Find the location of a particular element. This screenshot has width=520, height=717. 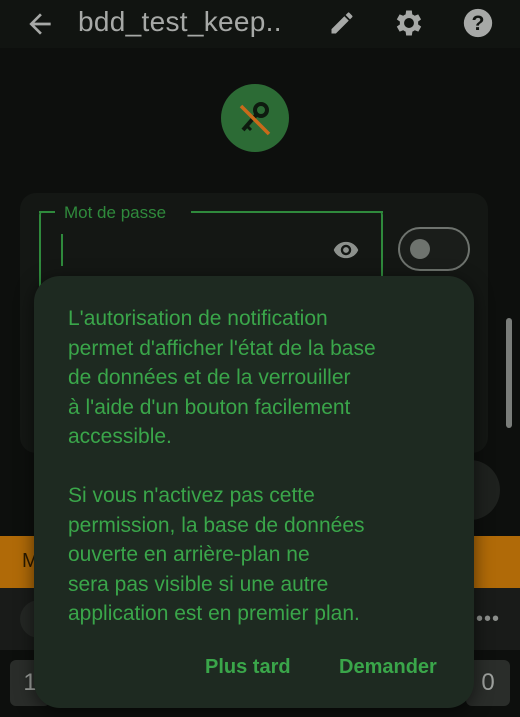

later-button: Plus tard is located at coordinates (248, 667).